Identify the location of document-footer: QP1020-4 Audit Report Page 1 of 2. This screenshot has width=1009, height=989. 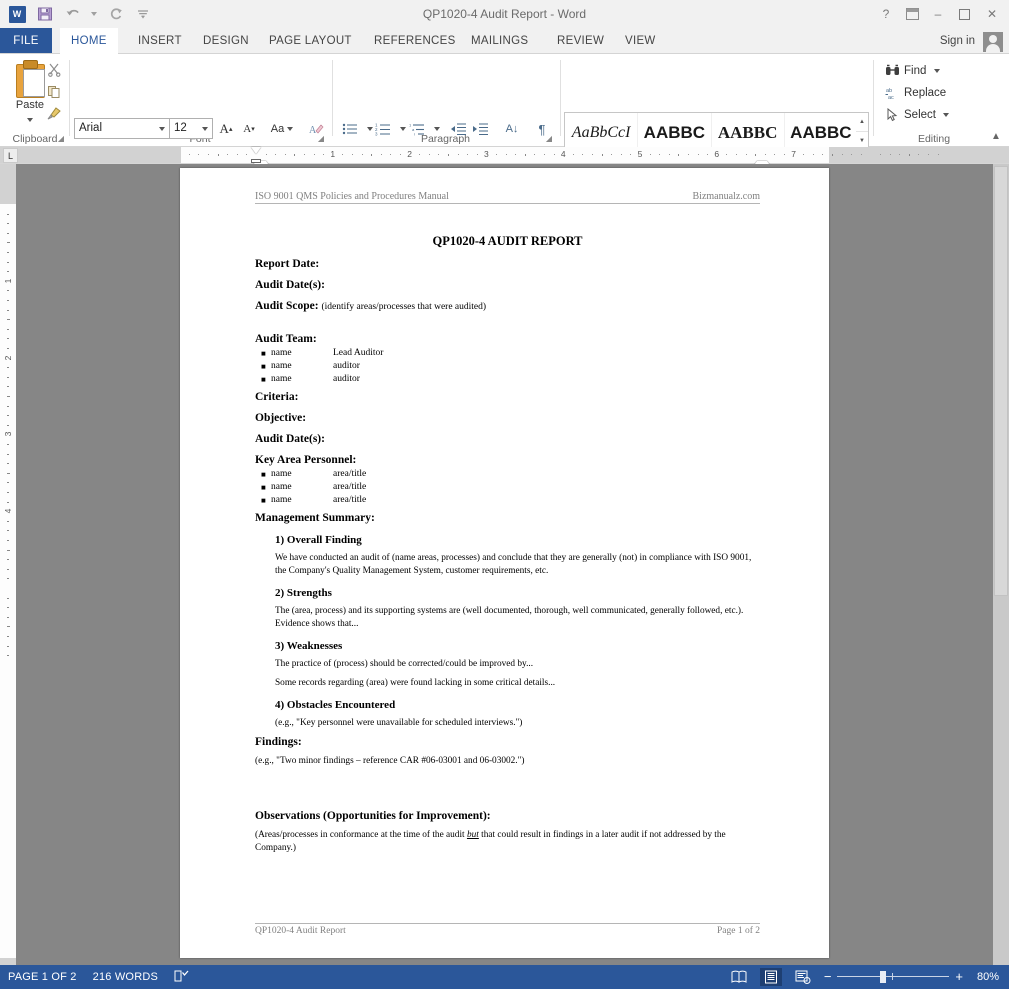
(507, 929).